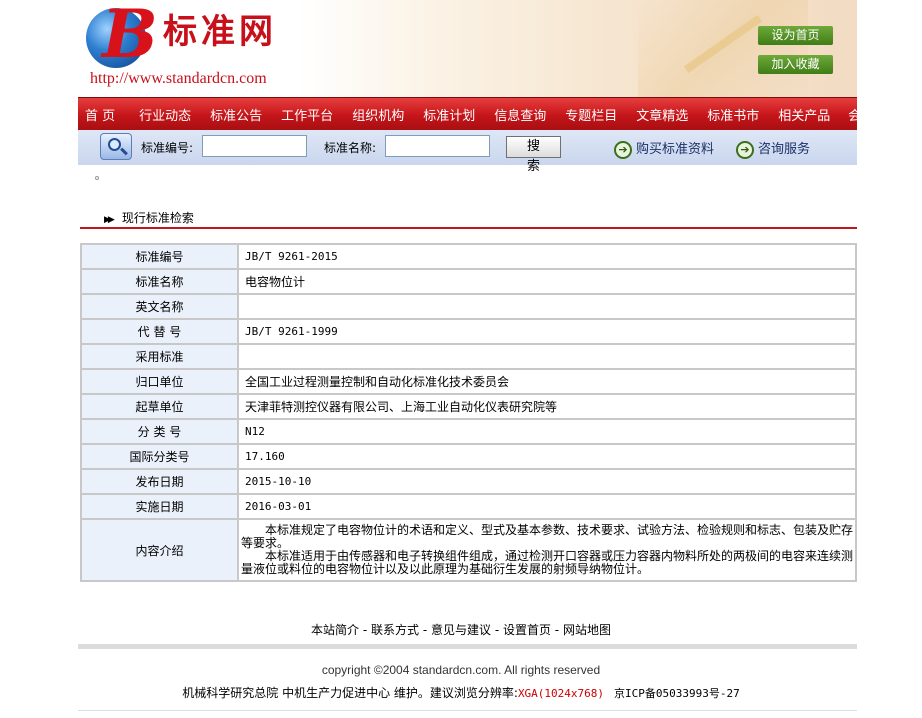 The width and height of the screenshot is (922, 718). What do you see at coordinates (254, 146) in the screenshot?
I see `standard-code-input` at bounding box center [254, 146].